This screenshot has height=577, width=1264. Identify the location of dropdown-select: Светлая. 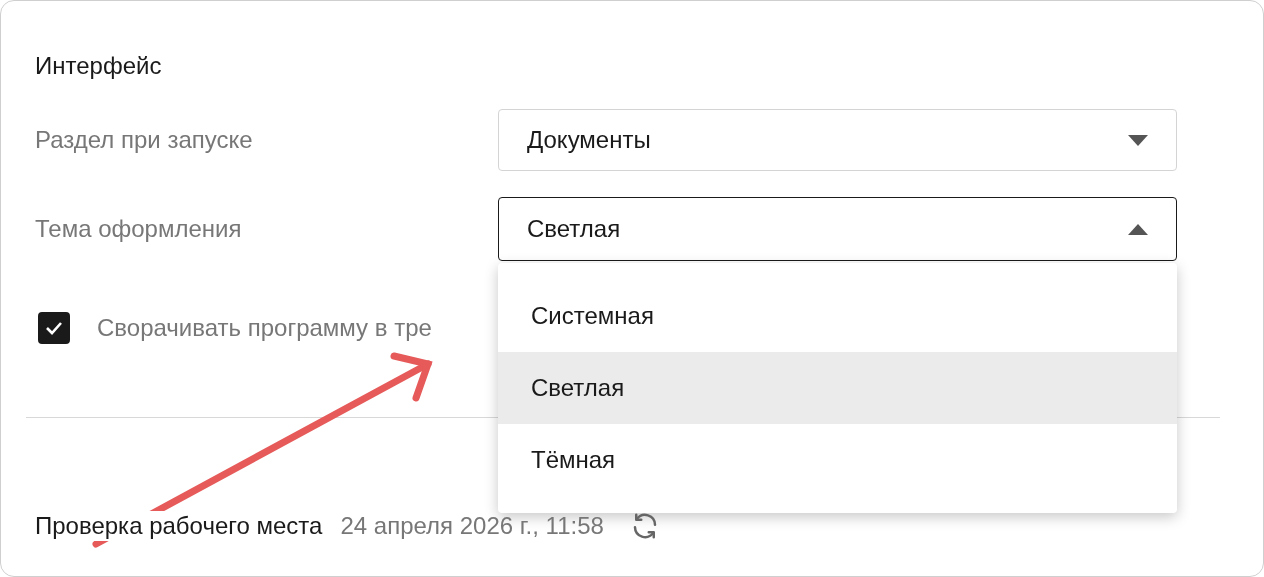
(837, 229).